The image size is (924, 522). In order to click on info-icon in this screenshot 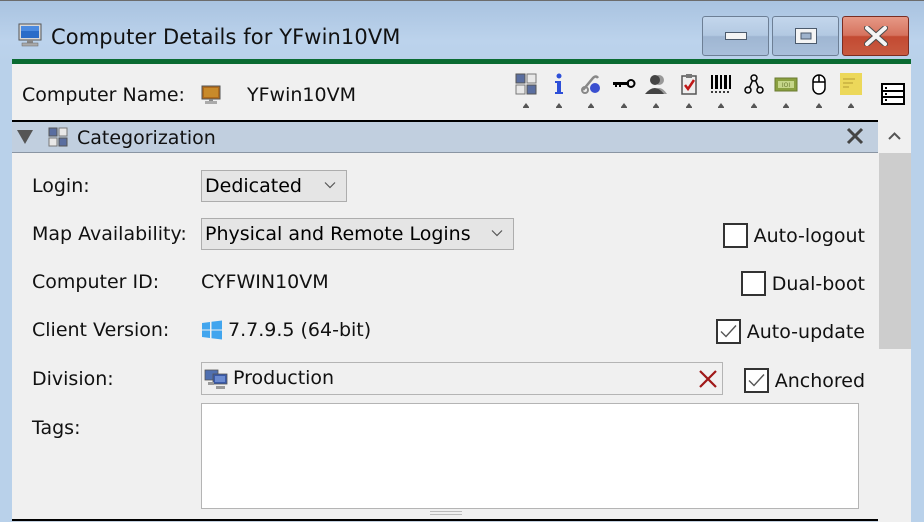, I will do `click(558, 83)`.